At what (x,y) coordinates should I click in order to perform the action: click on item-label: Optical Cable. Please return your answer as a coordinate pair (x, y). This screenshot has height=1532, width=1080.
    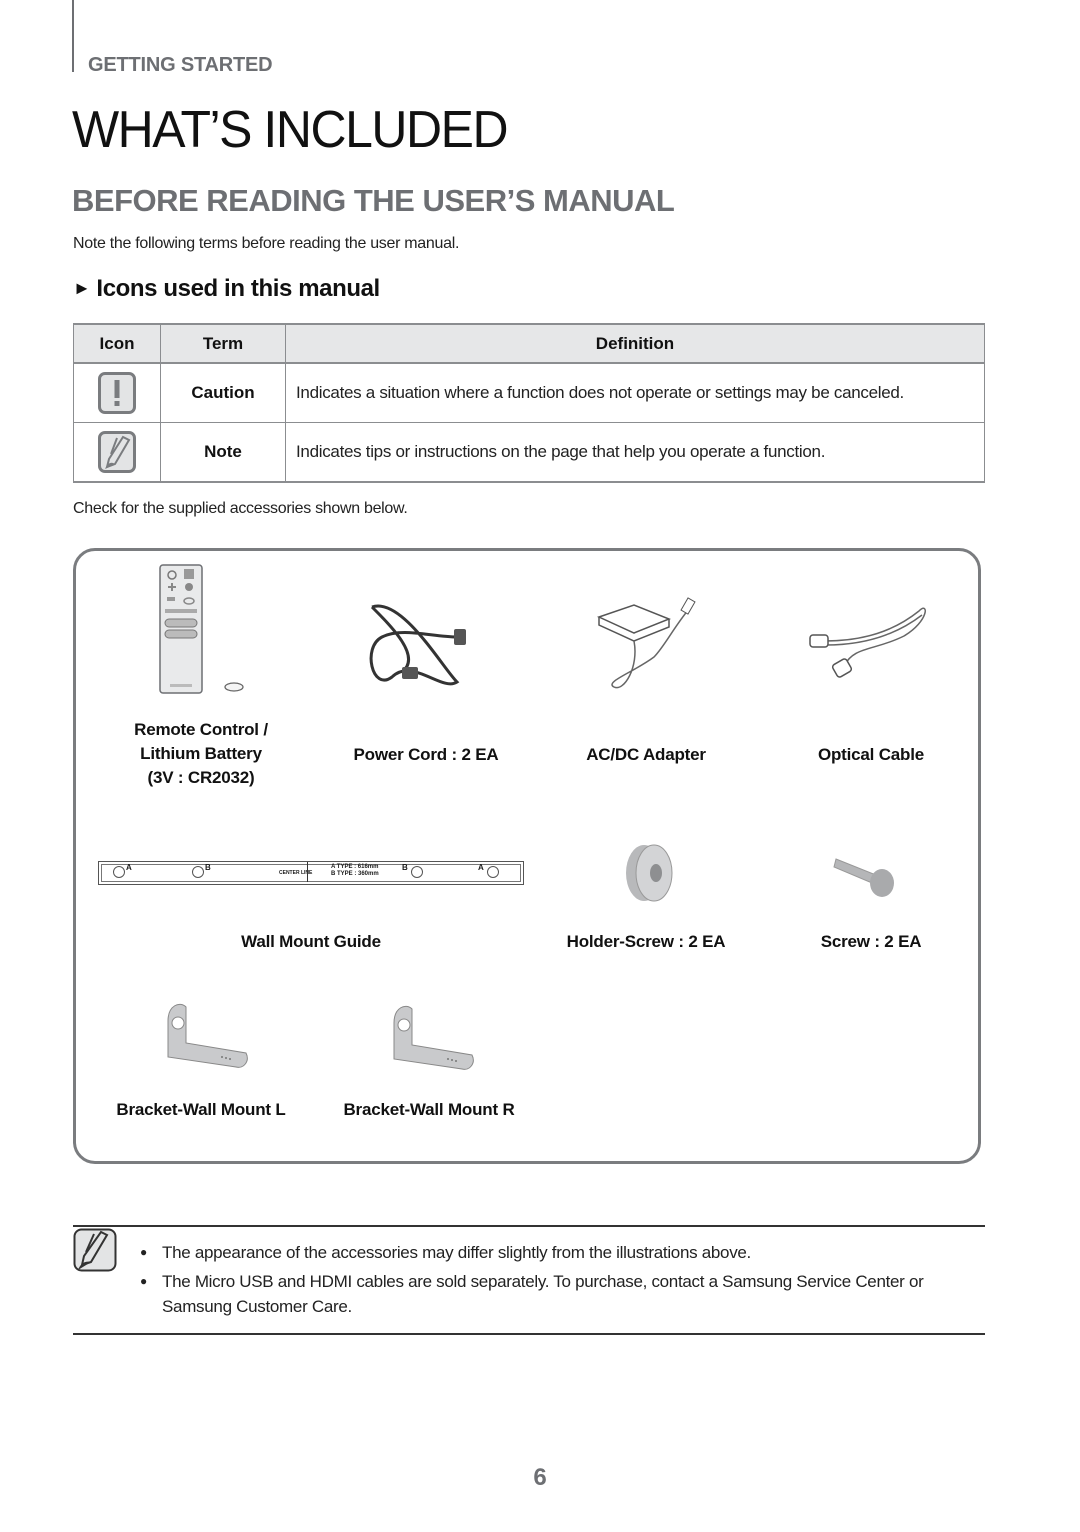
    Looking at the image, I should click on (871, 754).